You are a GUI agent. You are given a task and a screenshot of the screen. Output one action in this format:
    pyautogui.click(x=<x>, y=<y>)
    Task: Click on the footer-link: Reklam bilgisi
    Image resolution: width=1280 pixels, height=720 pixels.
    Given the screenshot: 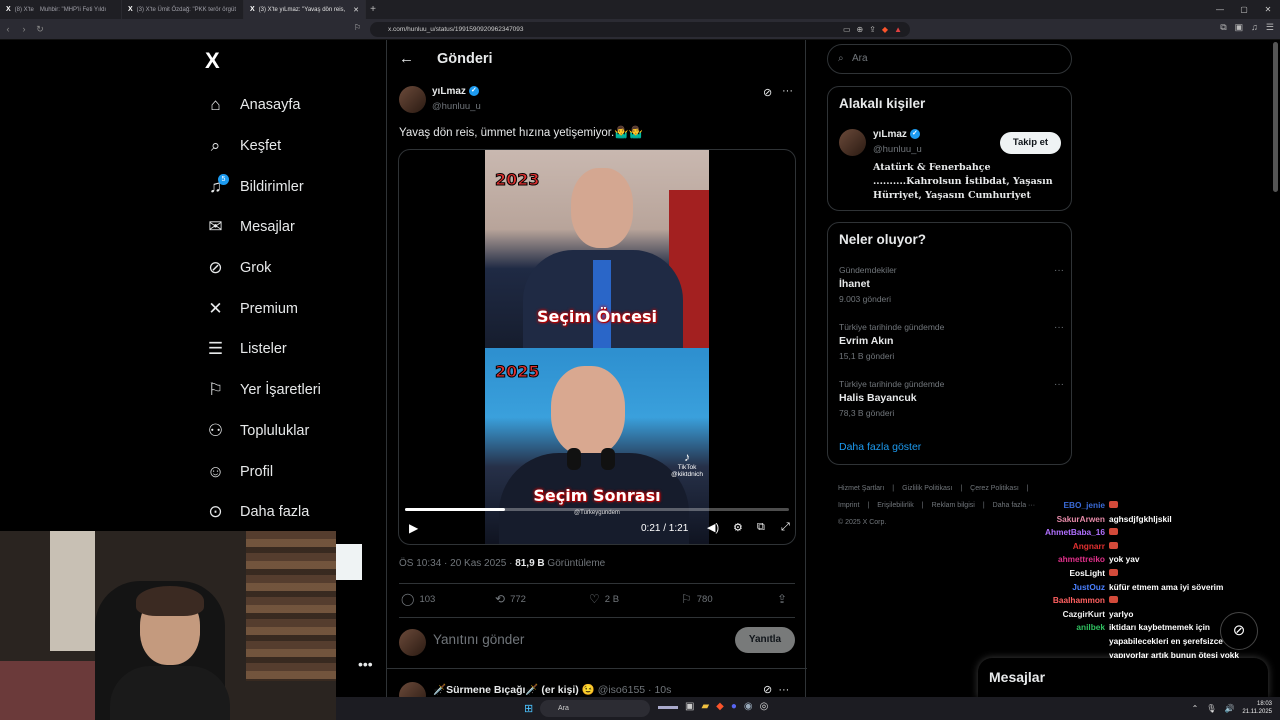 What is the action you would take?
    pyautogui.click(x=953, y=505)
    